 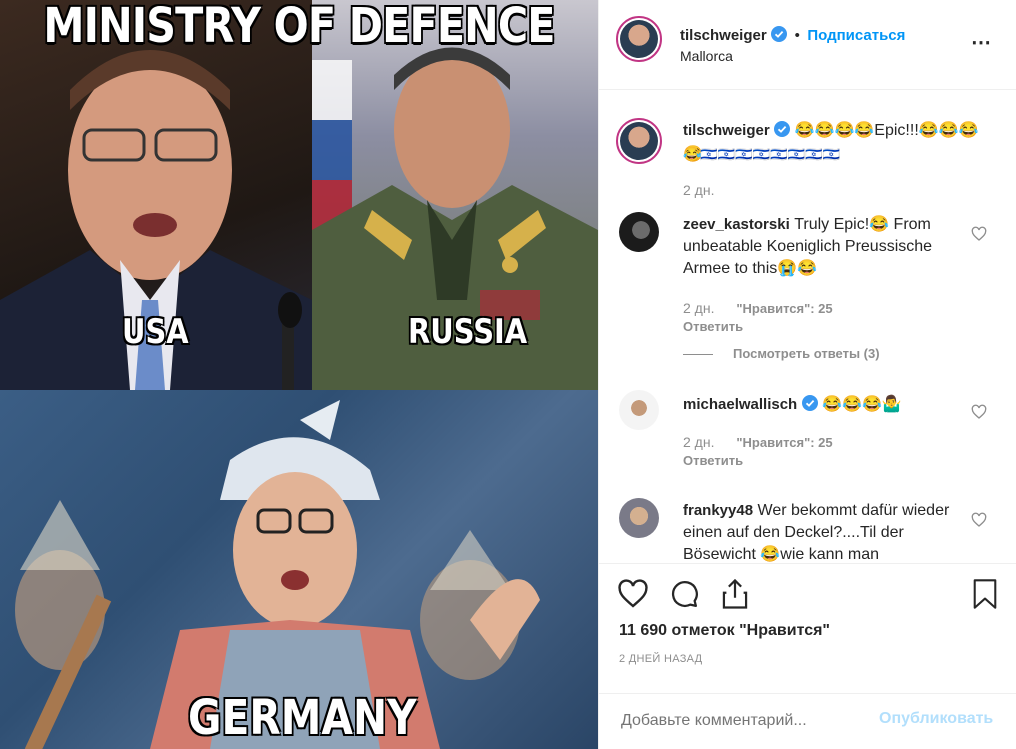 What do you see at coordinates (633, 596) in the screenshot?
I see `like-icon` at bounding box center [633, 596].